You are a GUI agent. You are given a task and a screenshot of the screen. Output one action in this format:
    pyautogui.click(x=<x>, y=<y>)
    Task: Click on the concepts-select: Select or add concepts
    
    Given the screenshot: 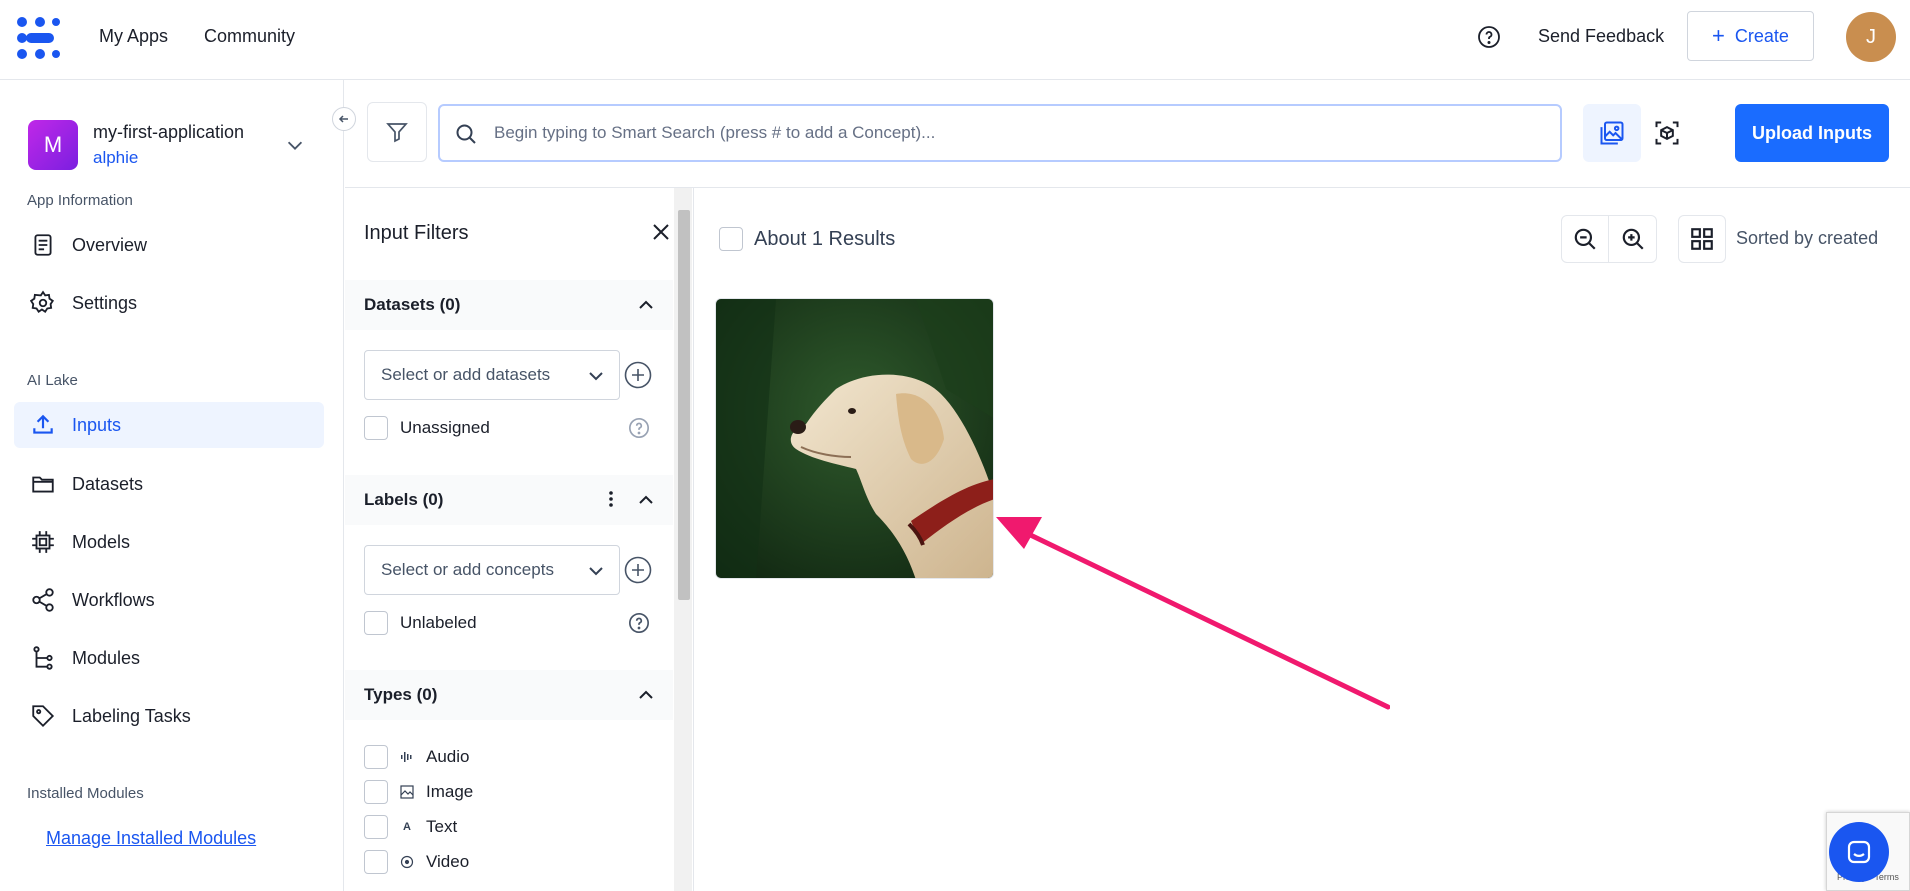 What is the action you would take?
    pyautogui.click(x=492, y=570)
    